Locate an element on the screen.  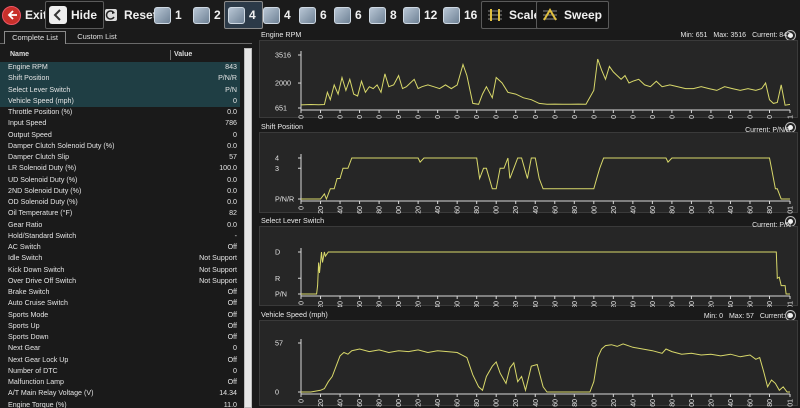
parameter-value: Not Support is located at coordinates (218, 258).